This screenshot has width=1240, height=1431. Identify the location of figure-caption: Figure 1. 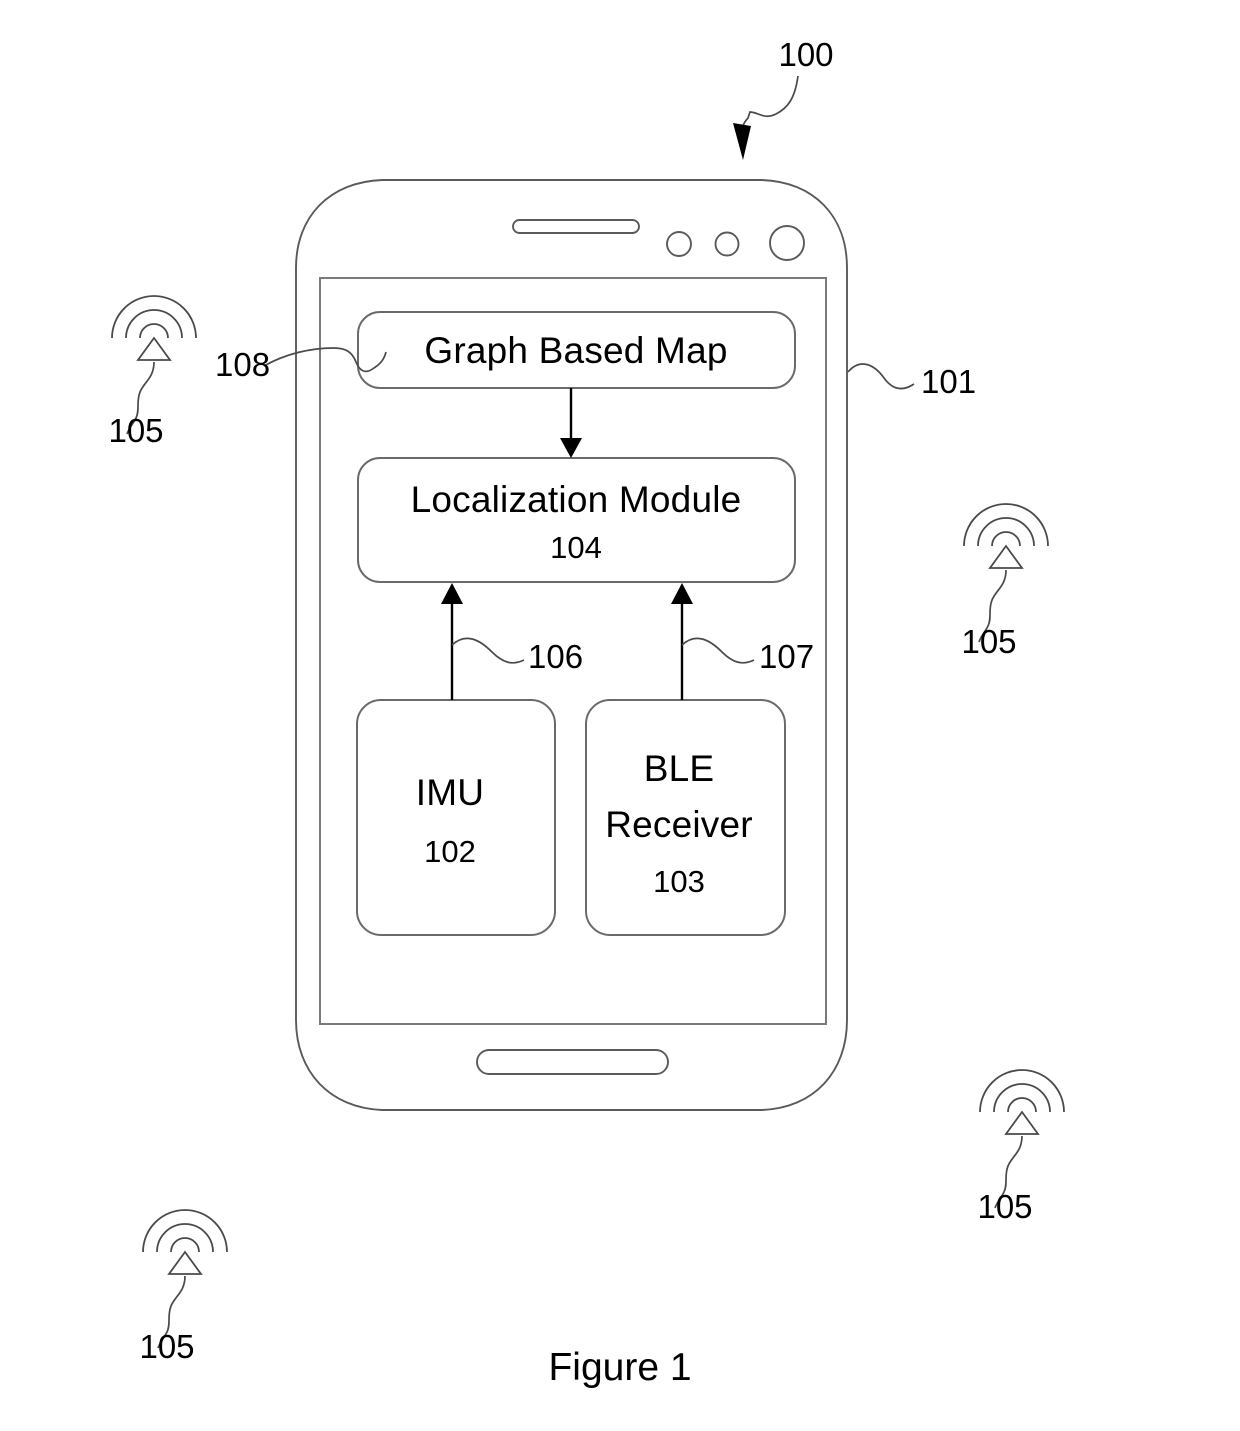
(620, 1367).